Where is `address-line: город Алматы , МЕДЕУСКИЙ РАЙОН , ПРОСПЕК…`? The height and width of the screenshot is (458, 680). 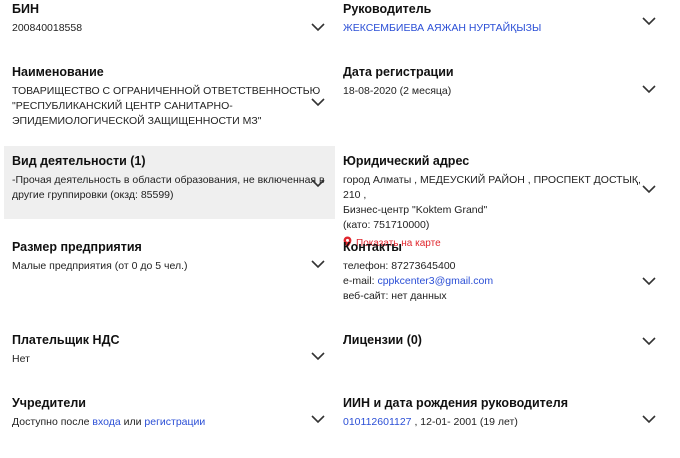
address-line: город Алматы , МЕДЕУСКИЙ РАЙОН , ПРОСПЕК… is located at coordinates (492, 187).